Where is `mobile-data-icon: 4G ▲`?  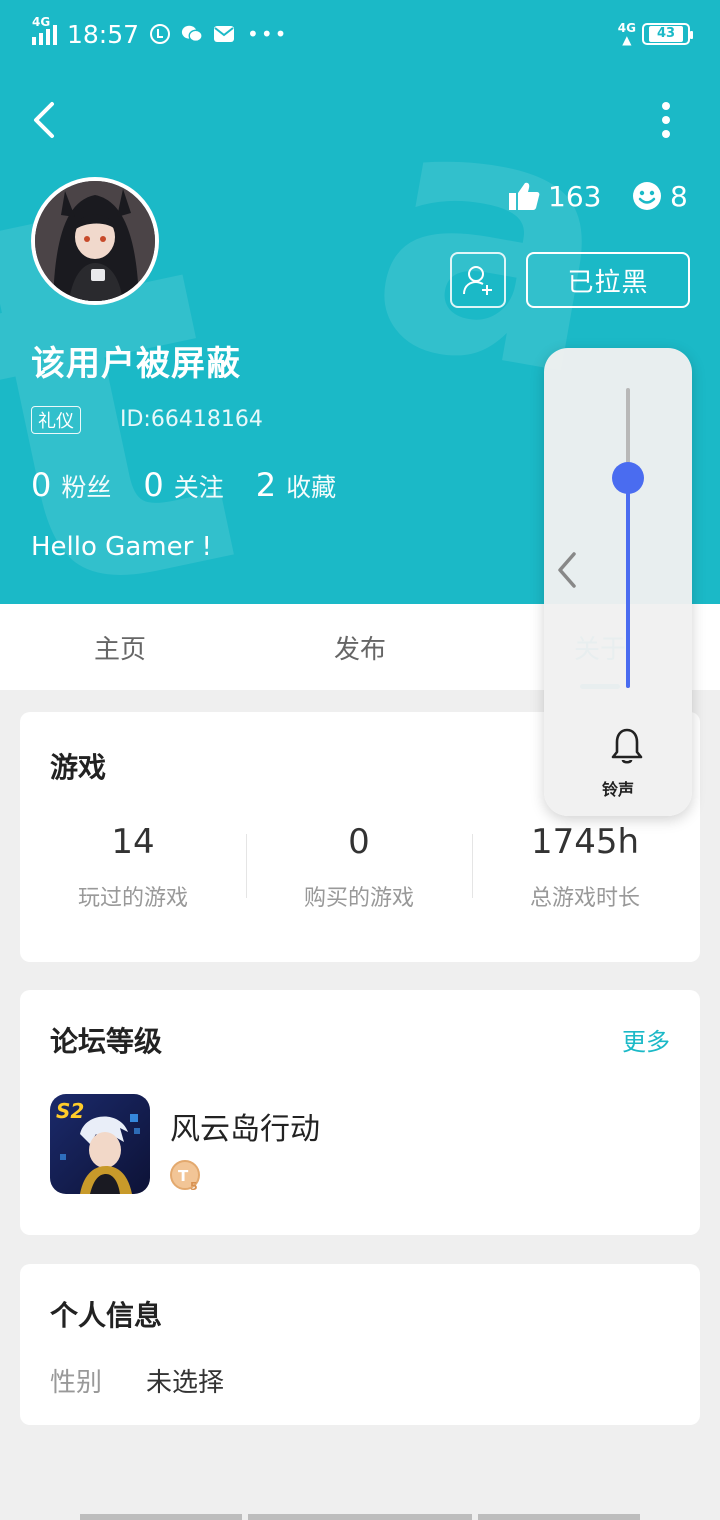 mobile-data-icon: 4G ▲ is located at coordinates (626, 34).